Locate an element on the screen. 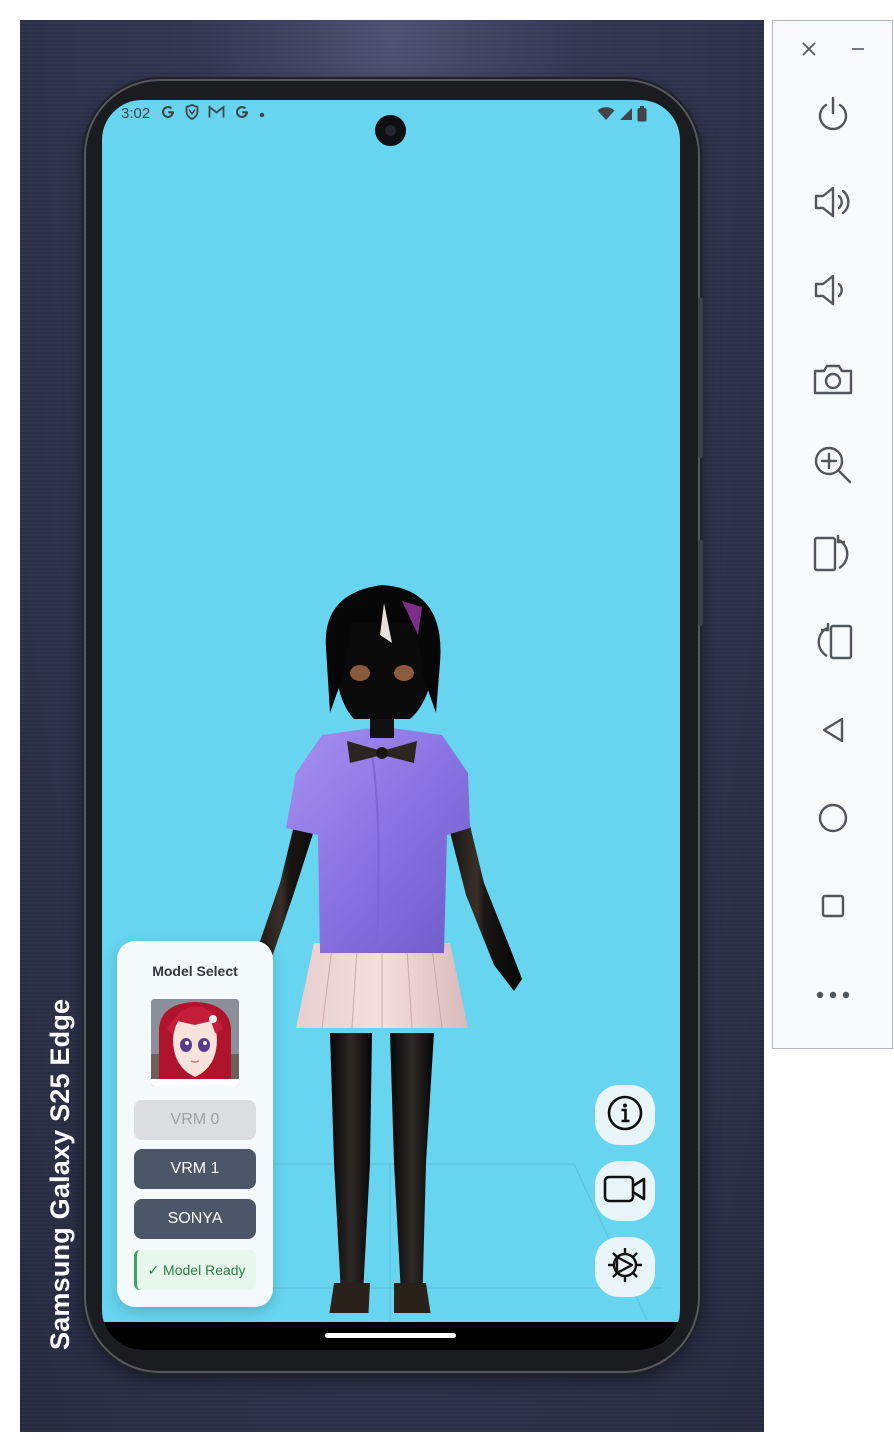 The image size is (894, 1452). navigation-bar is located at coordinates (391, 1336).